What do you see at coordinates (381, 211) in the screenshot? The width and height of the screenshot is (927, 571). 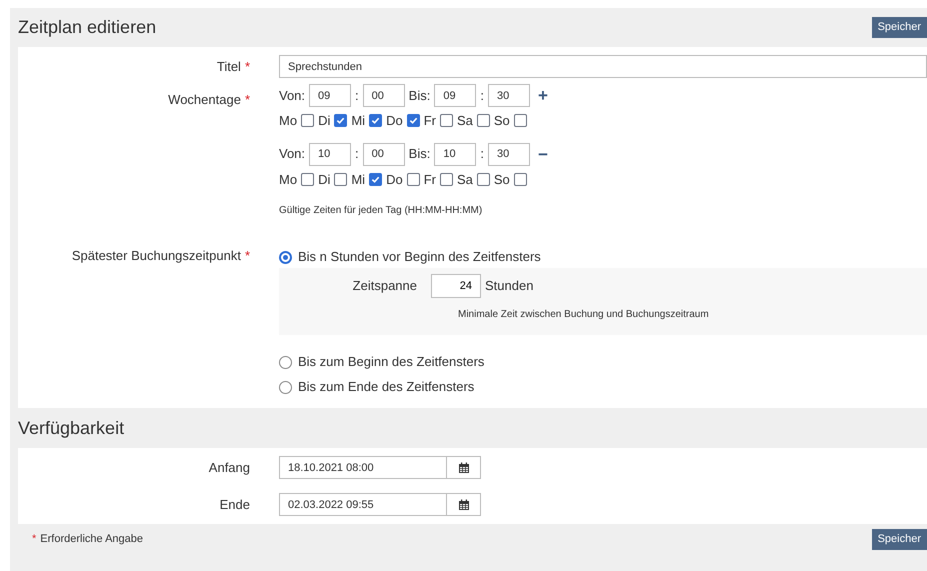 I see `hint-text: Gültige Zeiten für jeden Tag (HH:MM-HH:MM)` at bounding box center [381, 211].